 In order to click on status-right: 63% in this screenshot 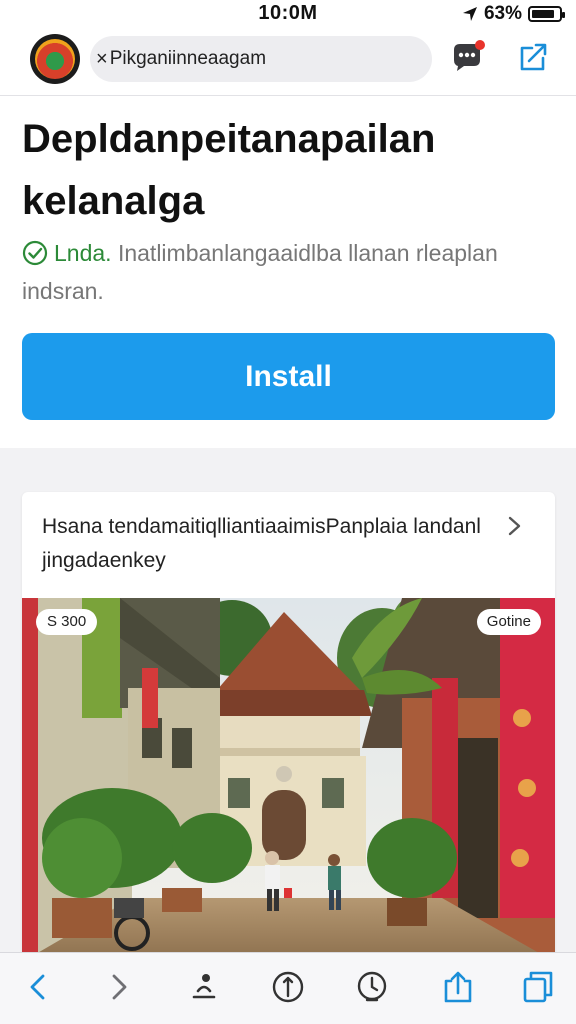, I will do `click(513, 14)`.